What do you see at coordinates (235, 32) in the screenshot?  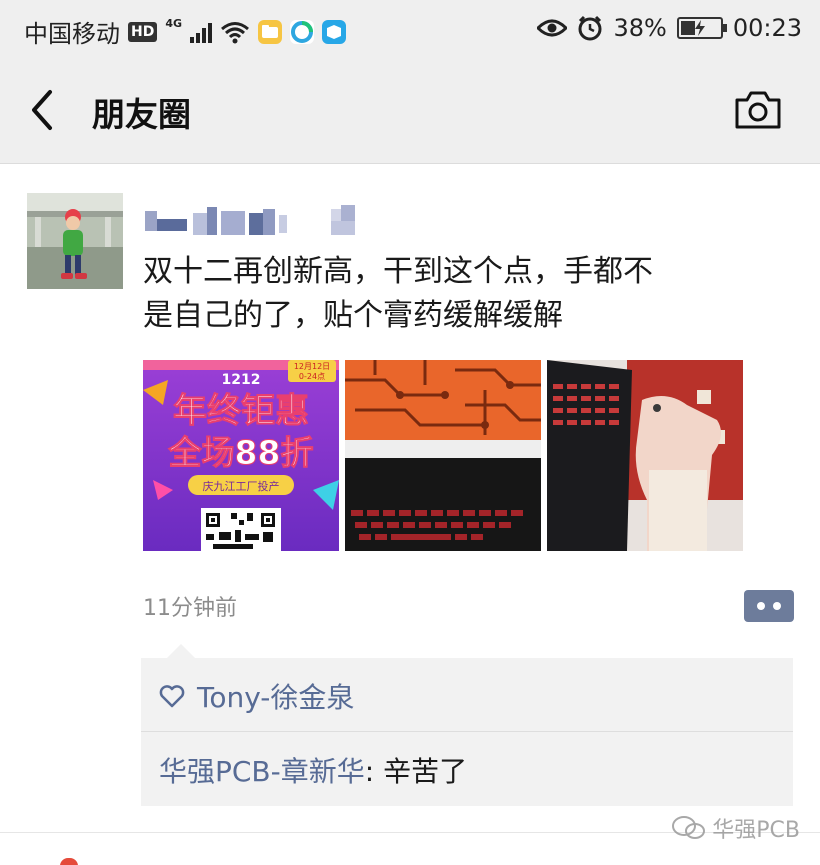 I see `wifi-icon` at bounding box center [235, 32].